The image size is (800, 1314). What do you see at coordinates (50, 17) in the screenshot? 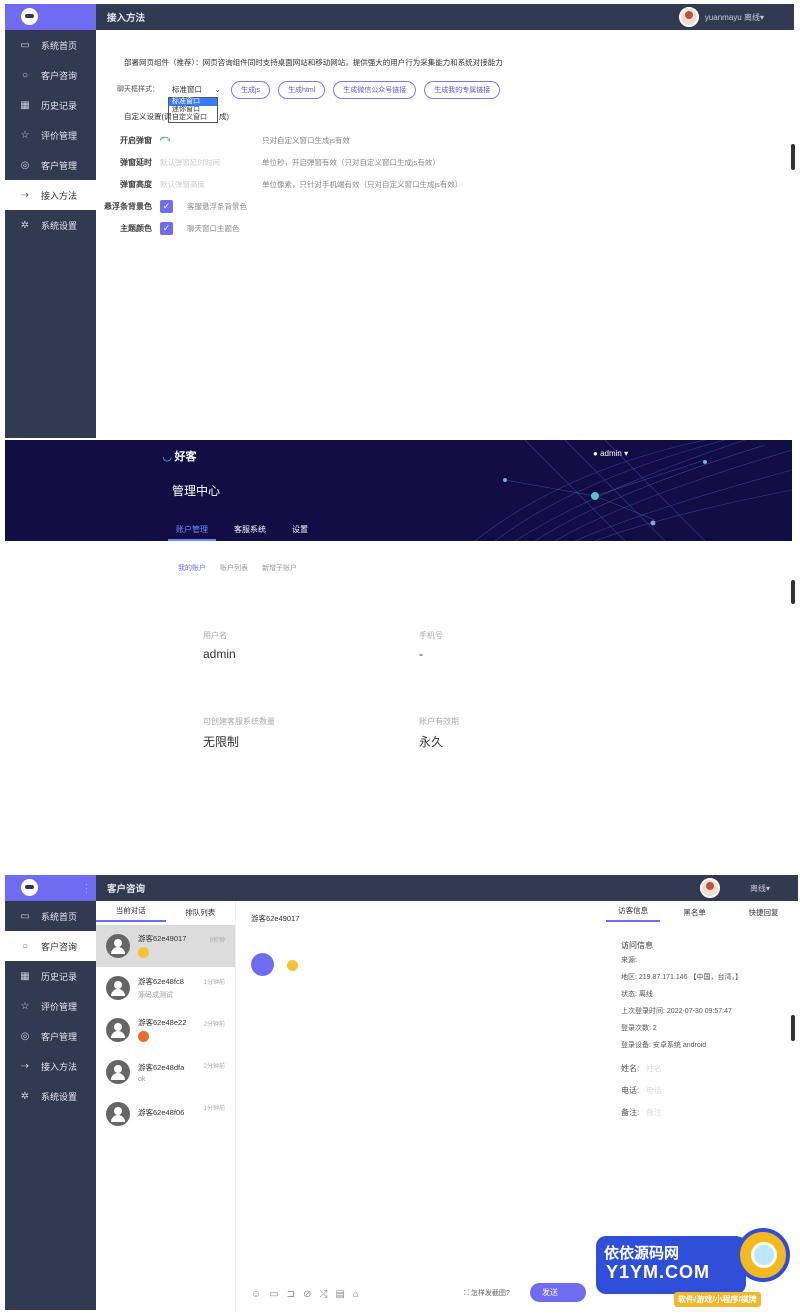
I see `app-logo` at bounding box center [50, 17].